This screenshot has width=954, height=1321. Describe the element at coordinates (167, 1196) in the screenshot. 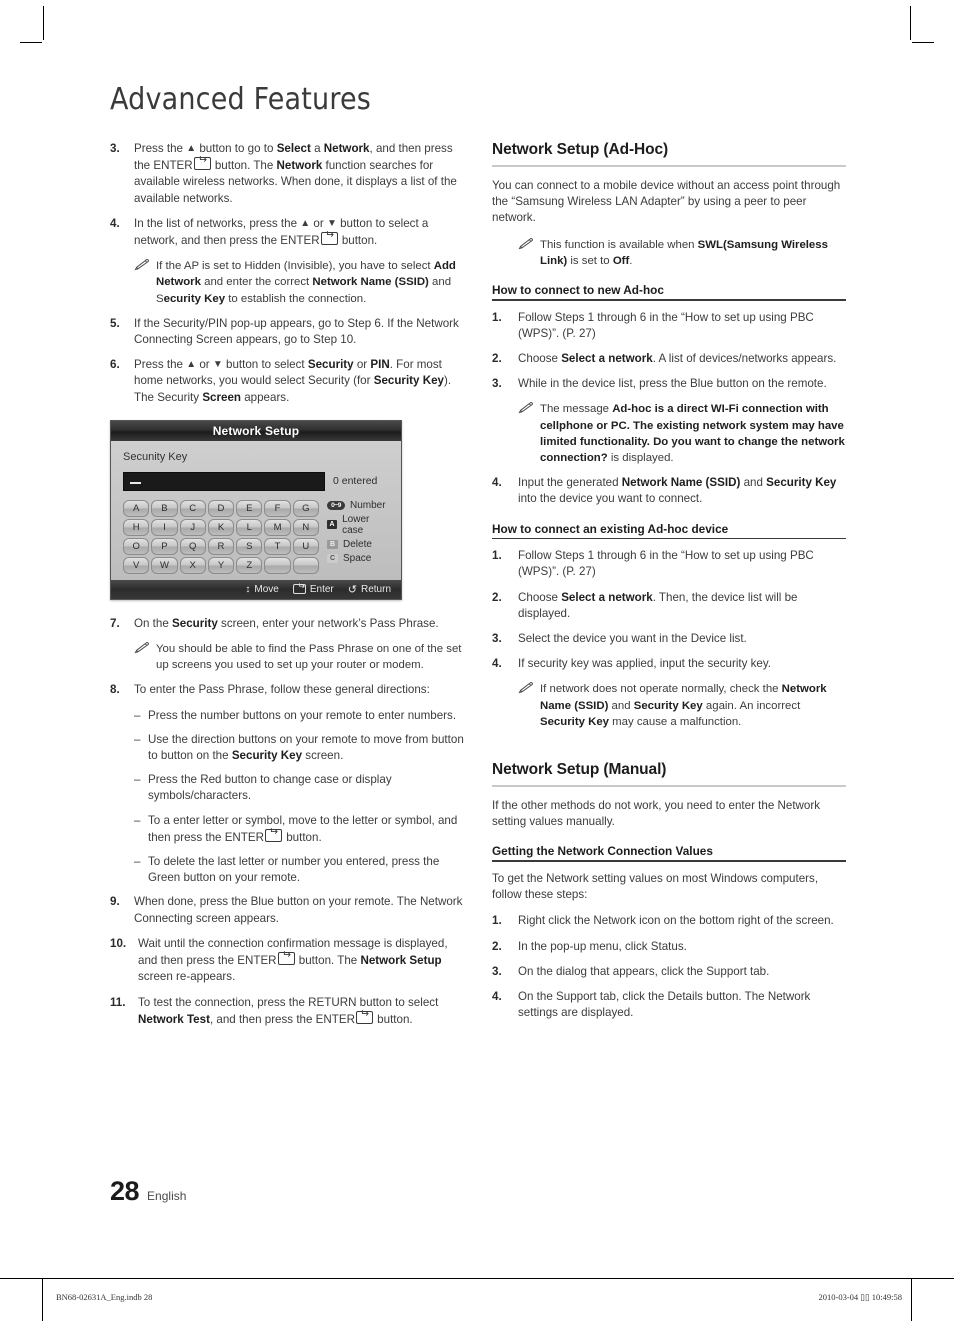

I see `page-language: English` at that location.